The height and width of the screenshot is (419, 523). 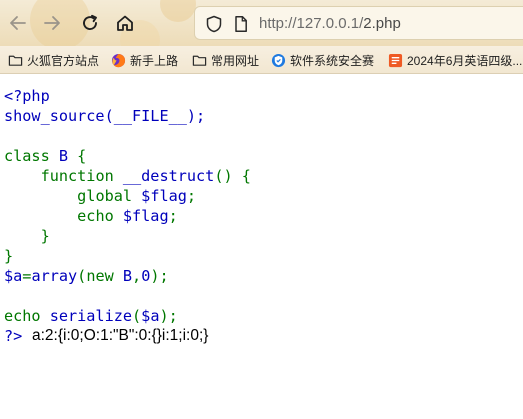 I want to click on reload-icon, so click(x=90, y=22).